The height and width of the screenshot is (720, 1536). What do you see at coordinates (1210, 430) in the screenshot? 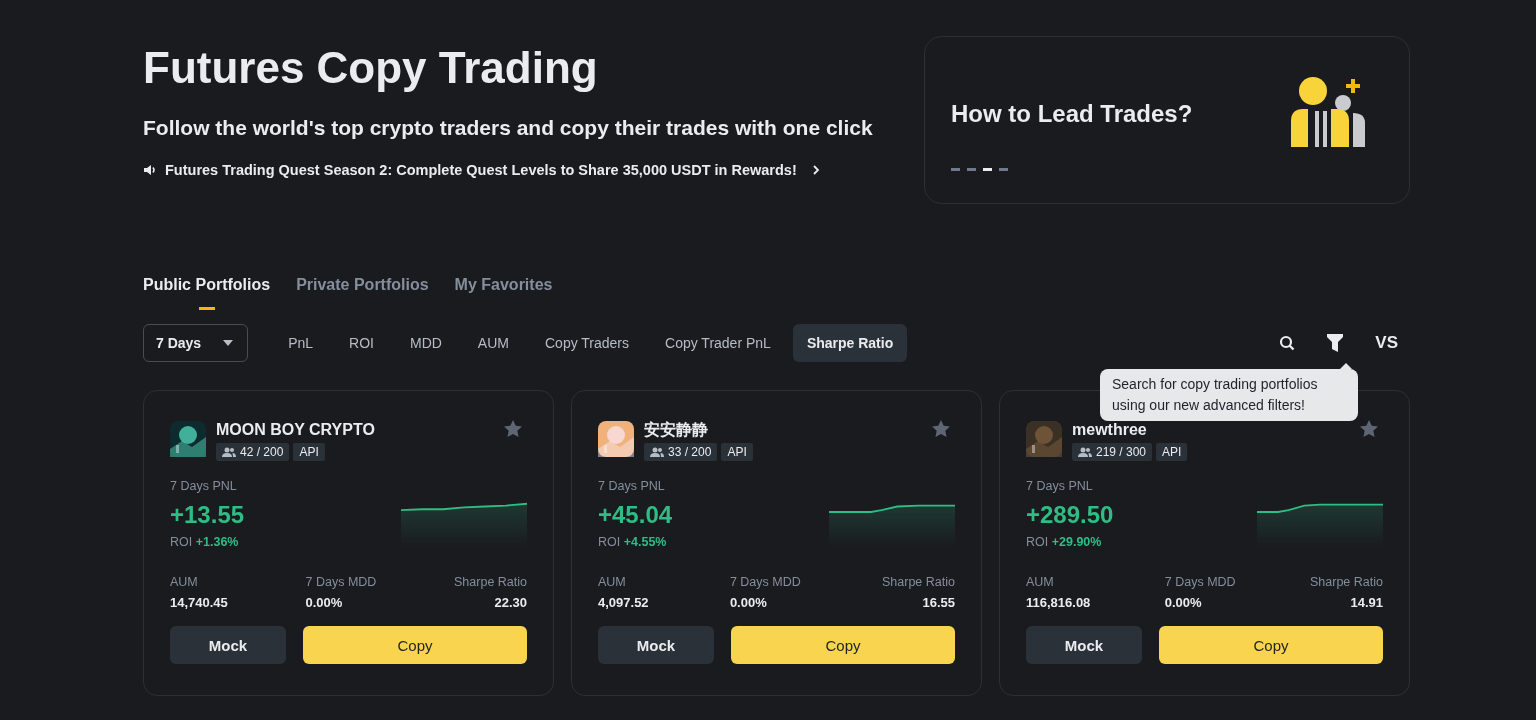
I see `trader-name: mewthree` at bounding box center [1210, 430].